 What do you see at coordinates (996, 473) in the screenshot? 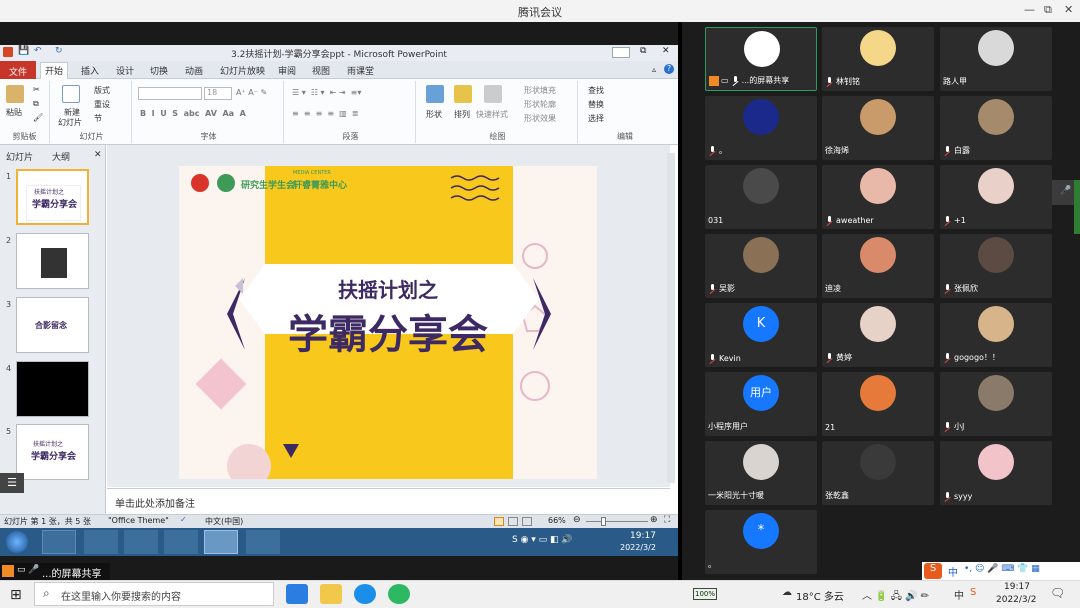
I see `participant-tile: syyy` at bounding box center [996, 473].